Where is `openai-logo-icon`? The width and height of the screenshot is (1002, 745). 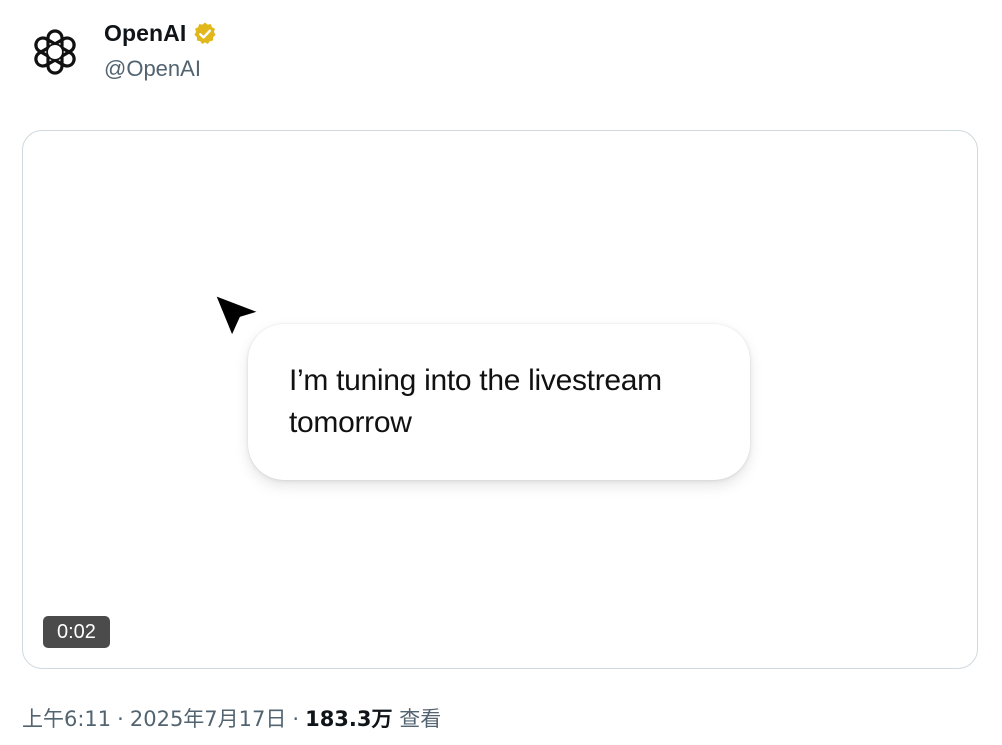
openai-logo-icon is located at coordinates (55, 52).